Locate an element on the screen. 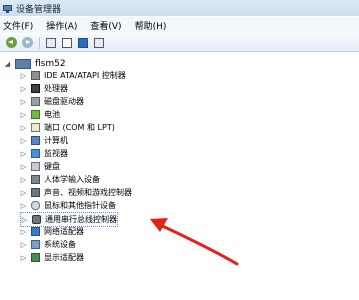 The height and width of the screenshot is (300, 359). tree-item-label: 计算机 is located at coordinates (56, 140).